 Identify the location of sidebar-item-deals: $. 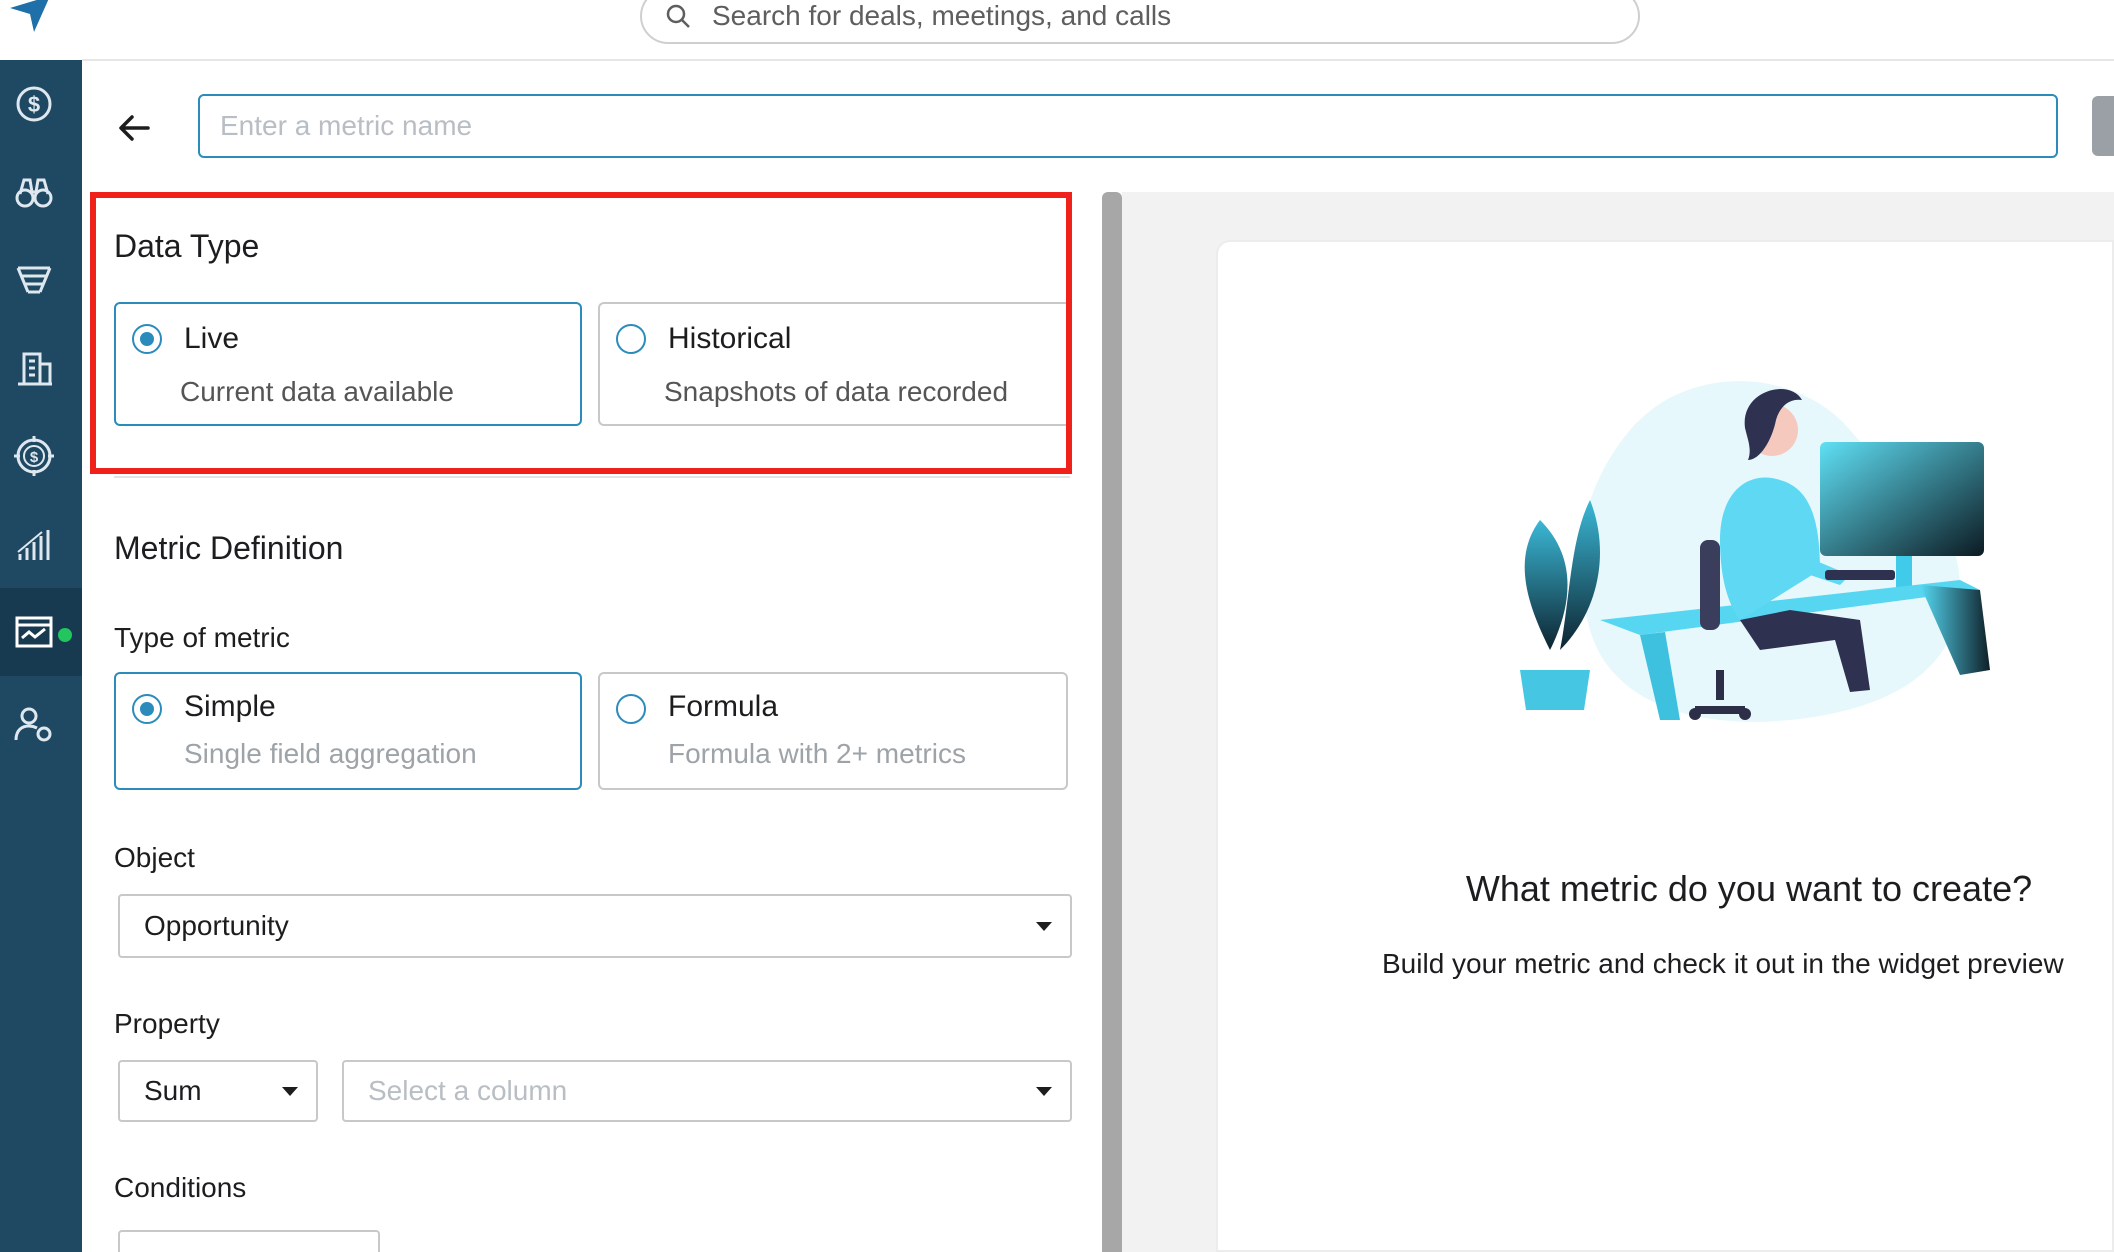
(41, 104).